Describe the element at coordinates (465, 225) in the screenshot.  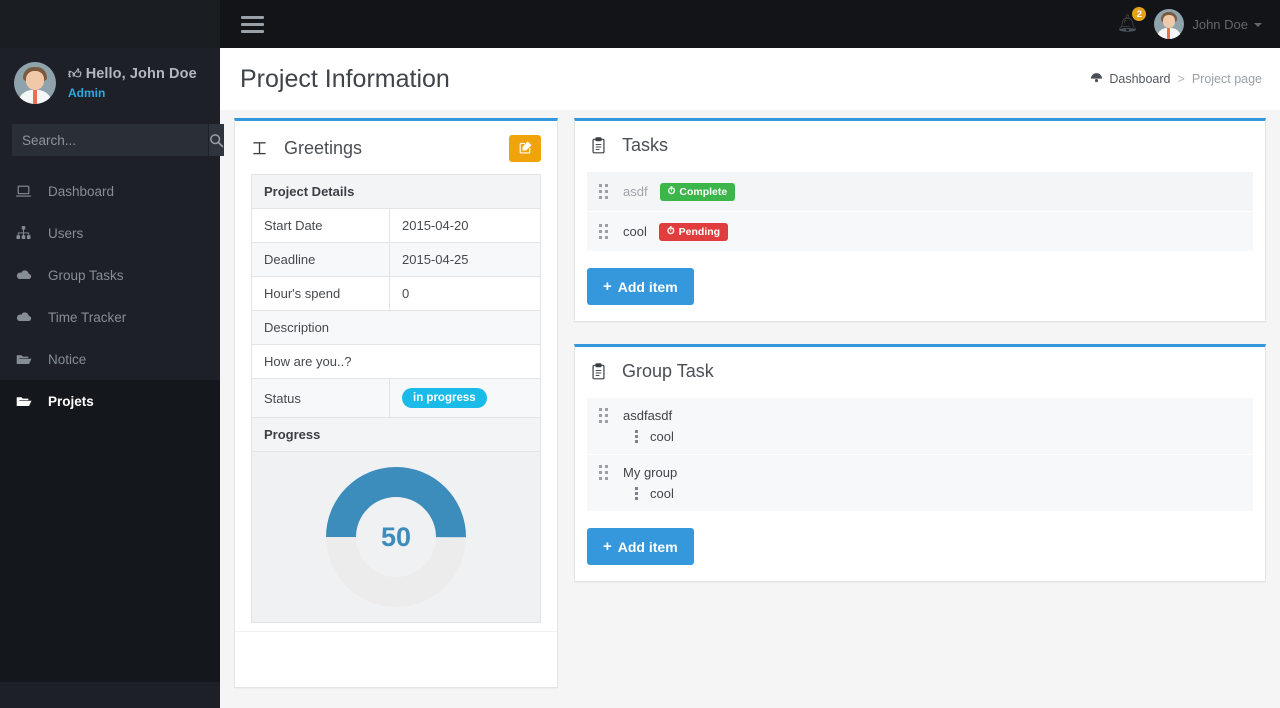
I see `row-value: 2015-04-20` at that location.